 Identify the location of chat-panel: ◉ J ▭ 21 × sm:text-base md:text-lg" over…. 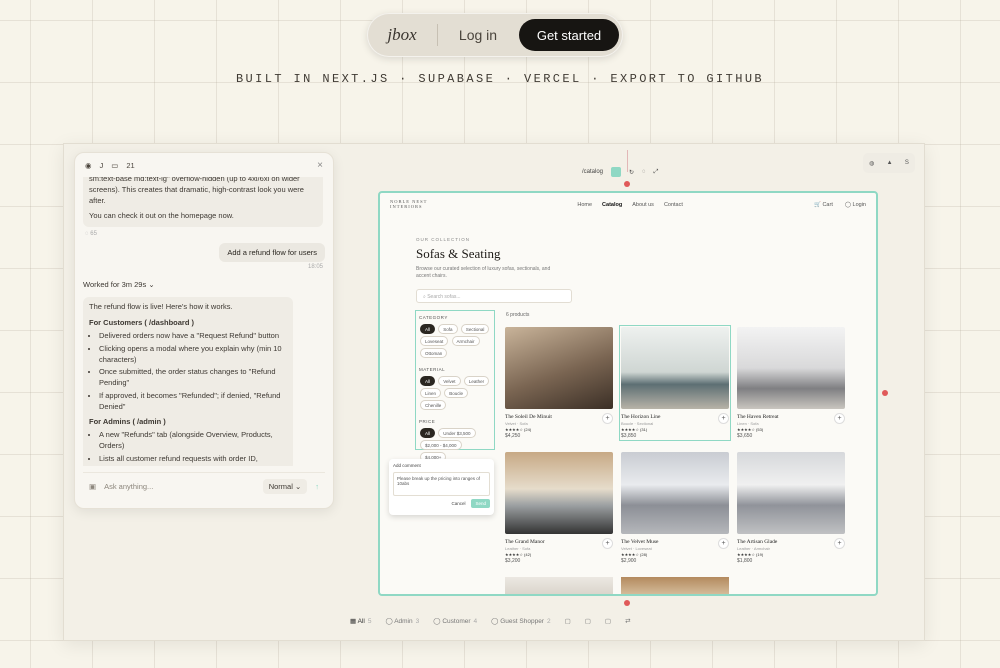
(204, 330).